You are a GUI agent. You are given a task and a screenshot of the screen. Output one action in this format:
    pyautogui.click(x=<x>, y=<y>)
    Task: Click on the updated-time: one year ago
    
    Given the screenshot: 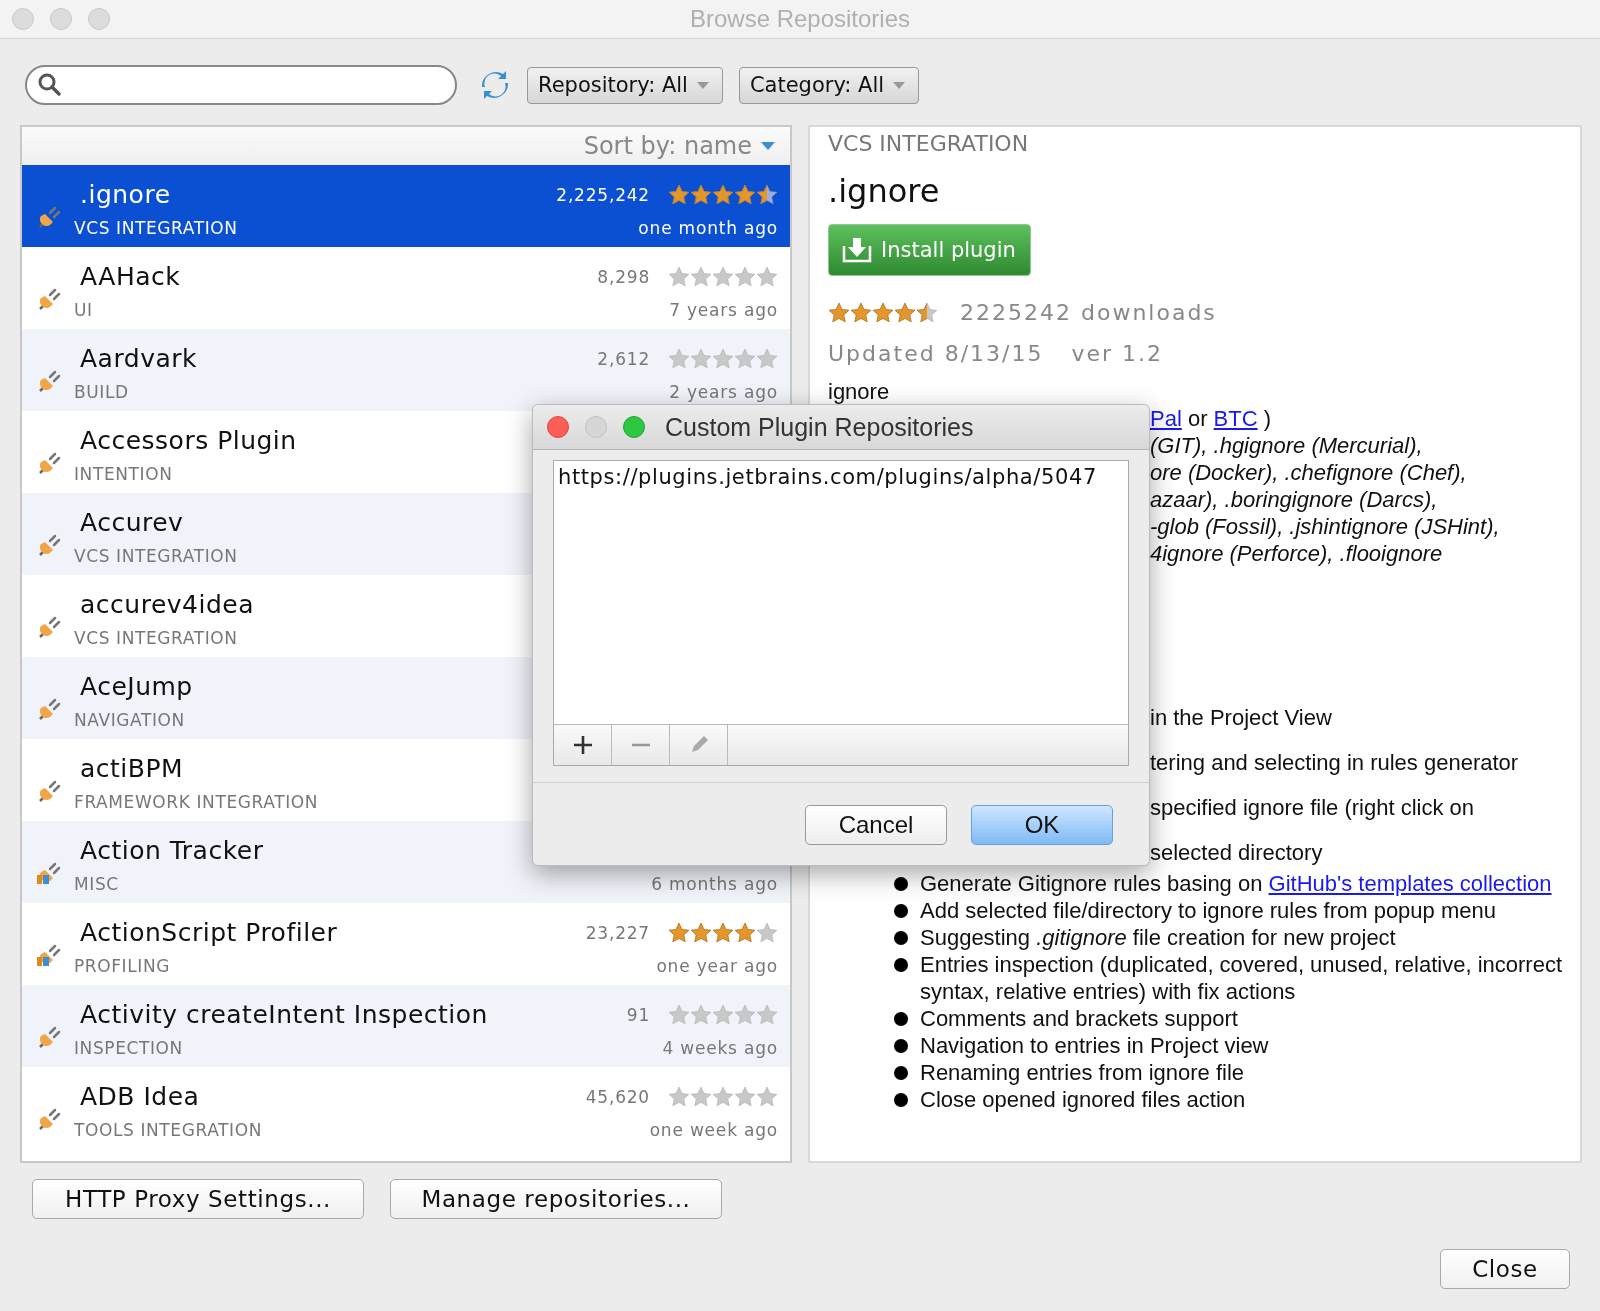 What is the action you would take?
    pyautogui.click(x=717, y=966)
    